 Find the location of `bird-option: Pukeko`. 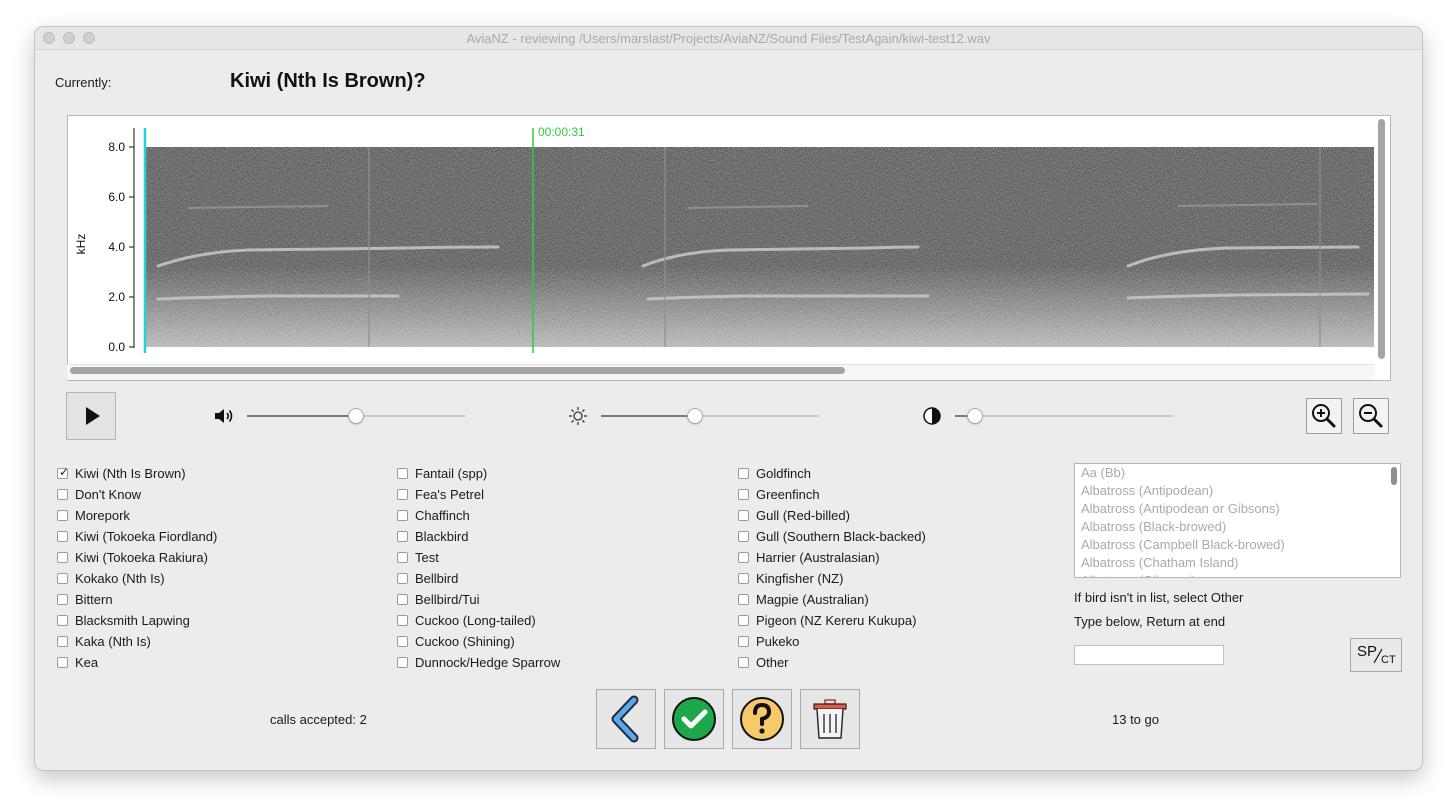

bird-option: Pukeko is located at coordinates (832, 641).